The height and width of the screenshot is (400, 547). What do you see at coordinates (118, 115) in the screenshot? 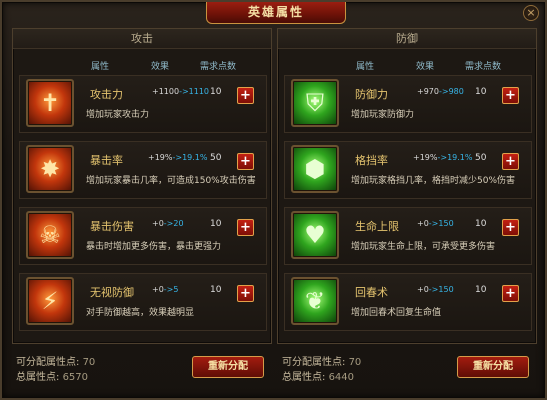
I see `attribute-description: 增加玩家攻击力` at bounding box center [118, 115].